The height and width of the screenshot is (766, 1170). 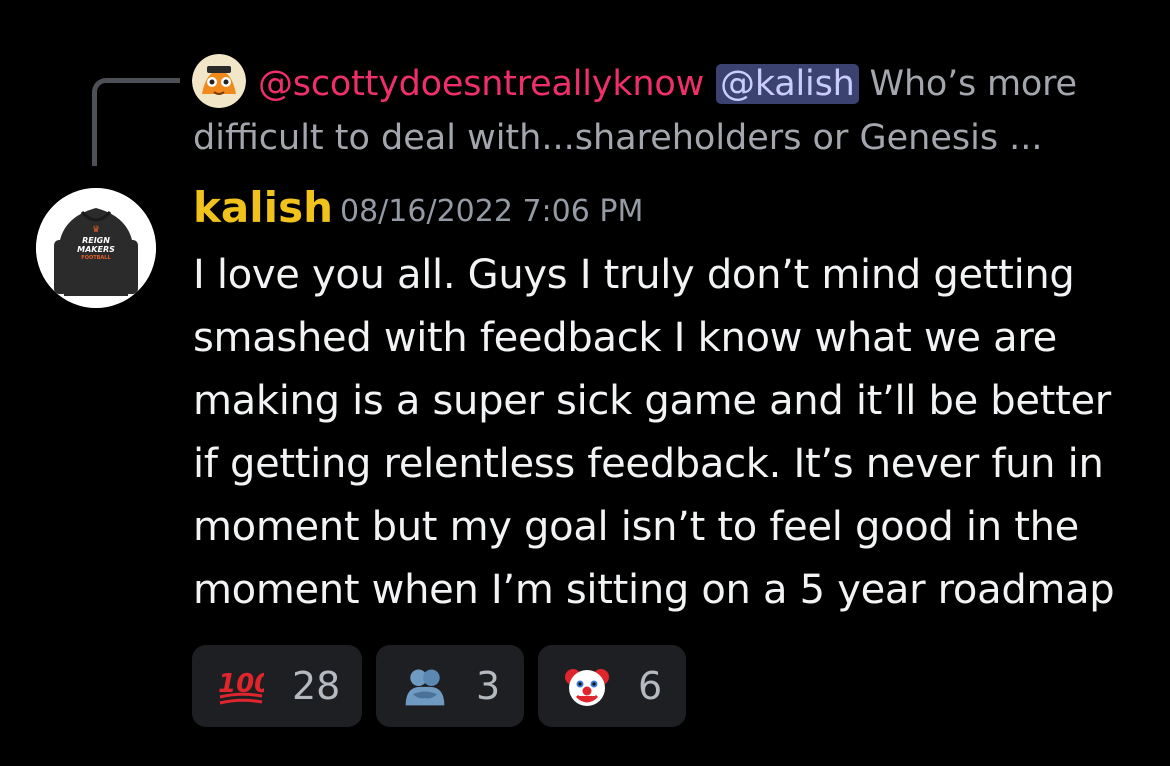 What do you see at coordinates (96, 258) in the screenshot?
I see `avatar-text-football: FOOTBALL` at bounding box center [96, 258].